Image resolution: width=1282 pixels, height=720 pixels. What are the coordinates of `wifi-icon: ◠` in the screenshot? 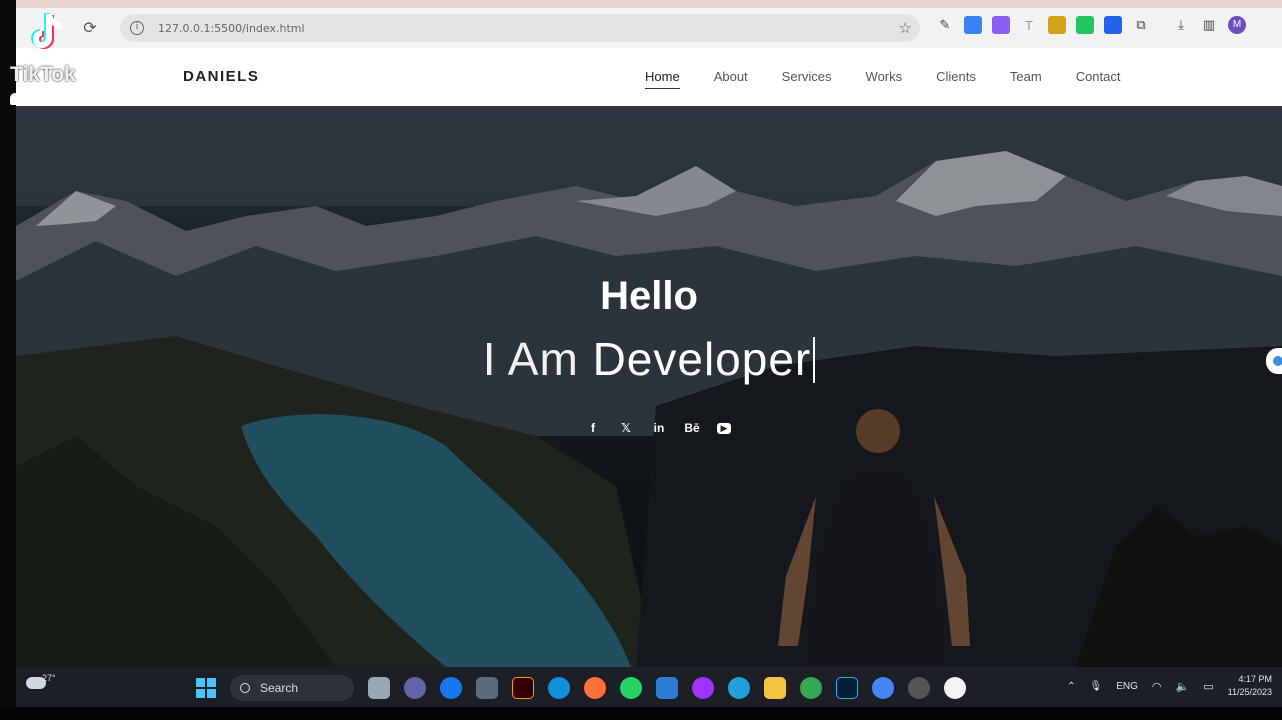 It's located at (1157, 686).